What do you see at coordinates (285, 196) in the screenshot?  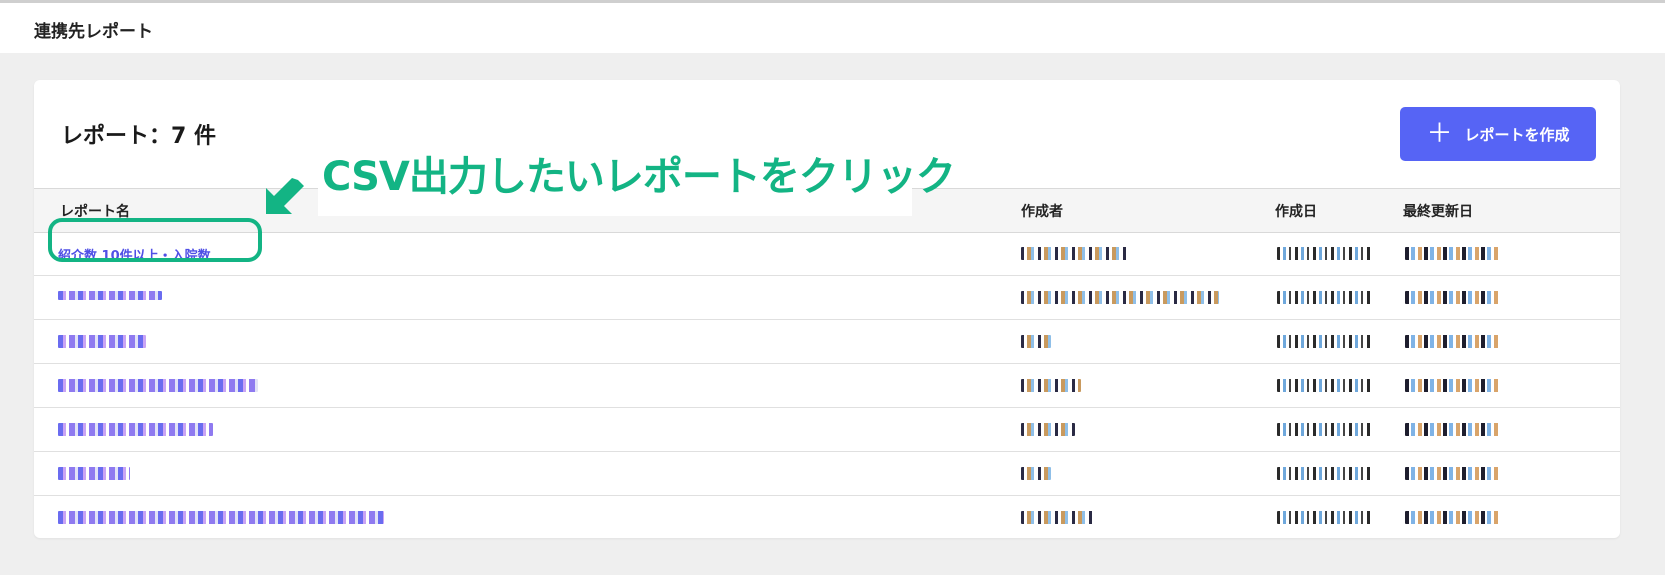 I see `annotation-arrow-icon` at bounding box center [285, 196].